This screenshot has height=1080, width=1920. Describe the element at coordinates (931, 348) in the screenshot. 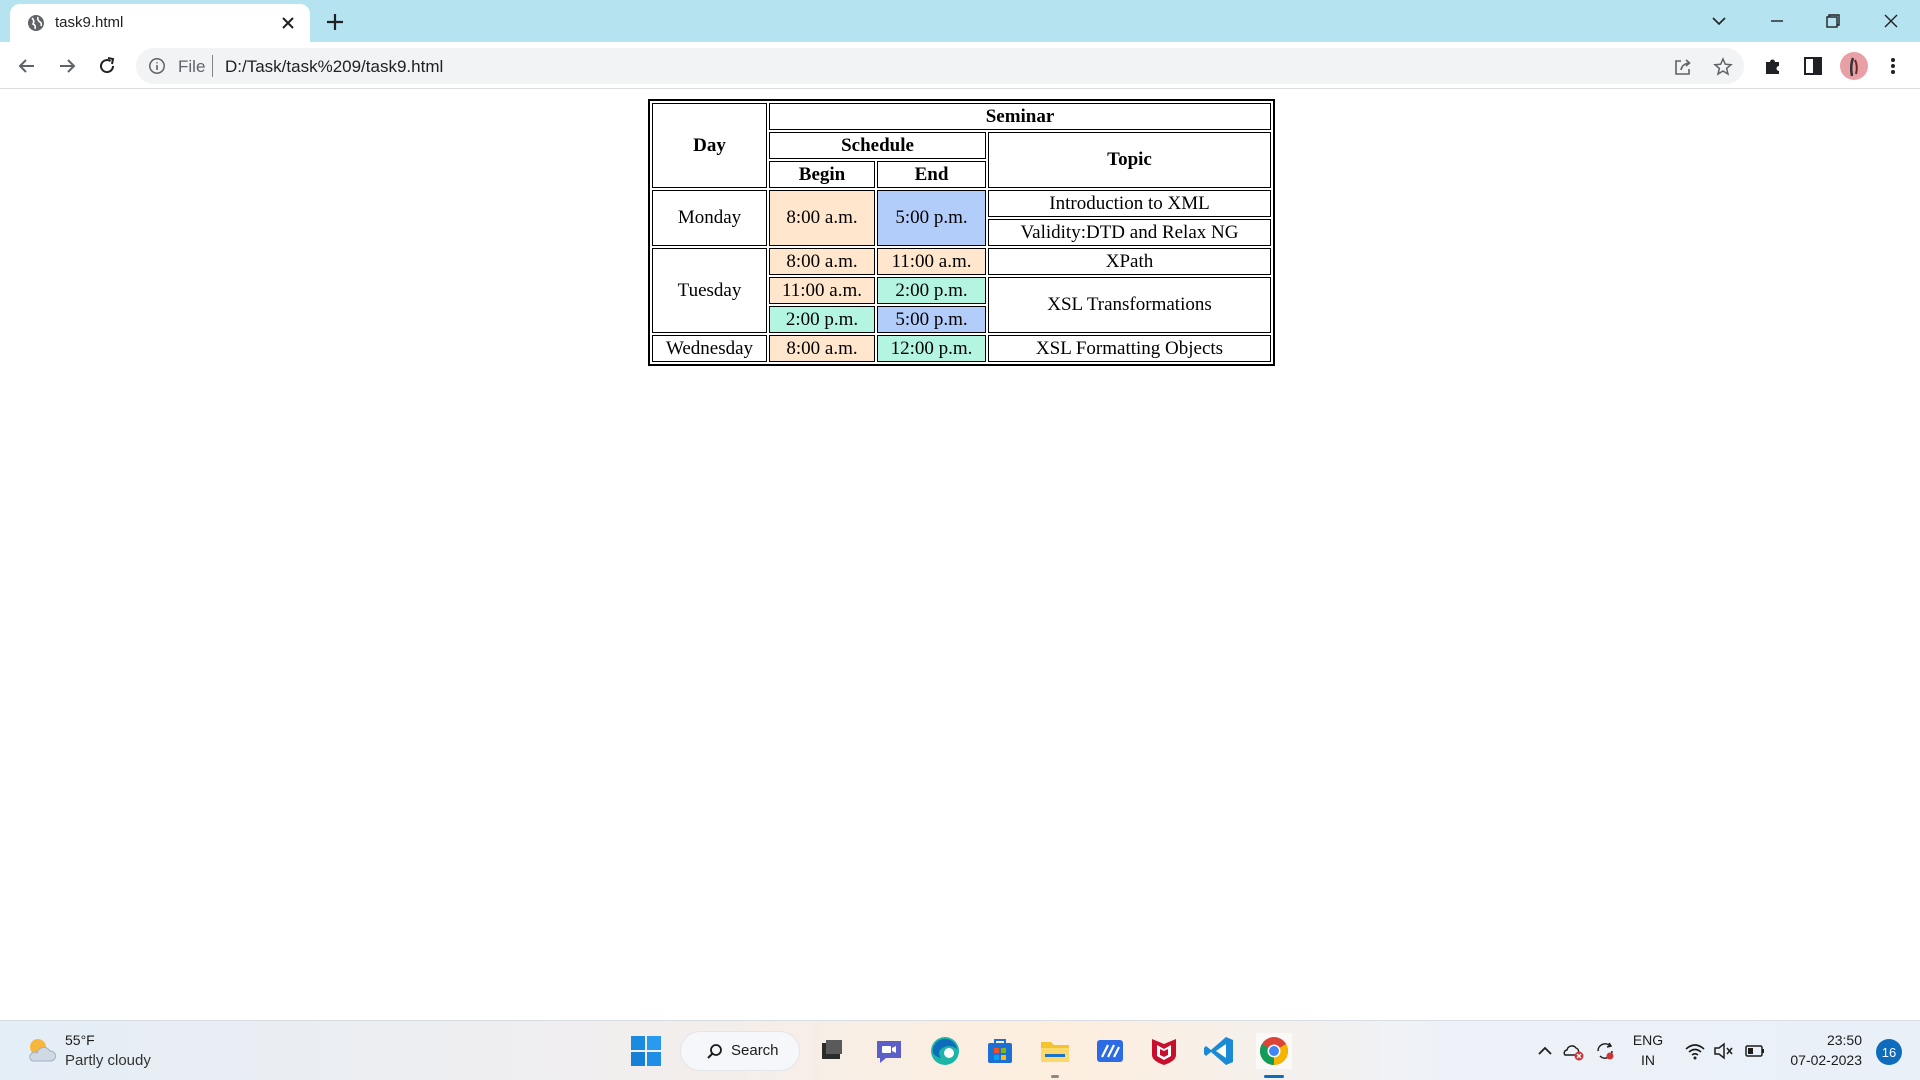

I see `cell-end: 12:00 p.m.` at that location.